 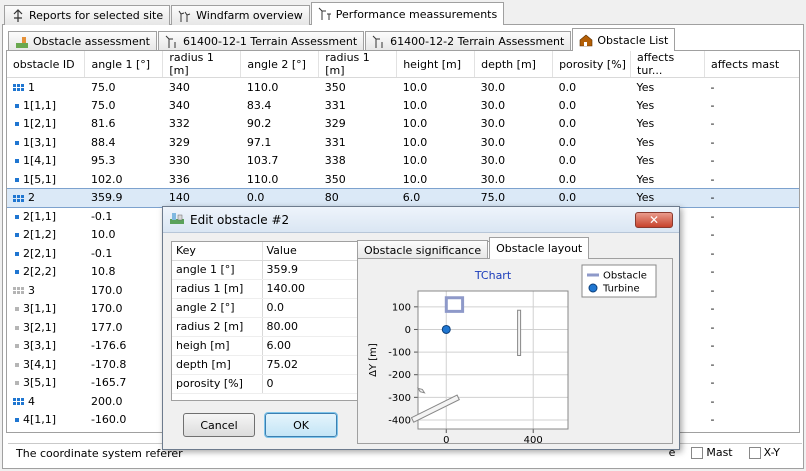 I want to click on table-row: 1 75.0 340 110.0 350 10.0 30.0 0.0 Yes -, so click(x=403, y=87).